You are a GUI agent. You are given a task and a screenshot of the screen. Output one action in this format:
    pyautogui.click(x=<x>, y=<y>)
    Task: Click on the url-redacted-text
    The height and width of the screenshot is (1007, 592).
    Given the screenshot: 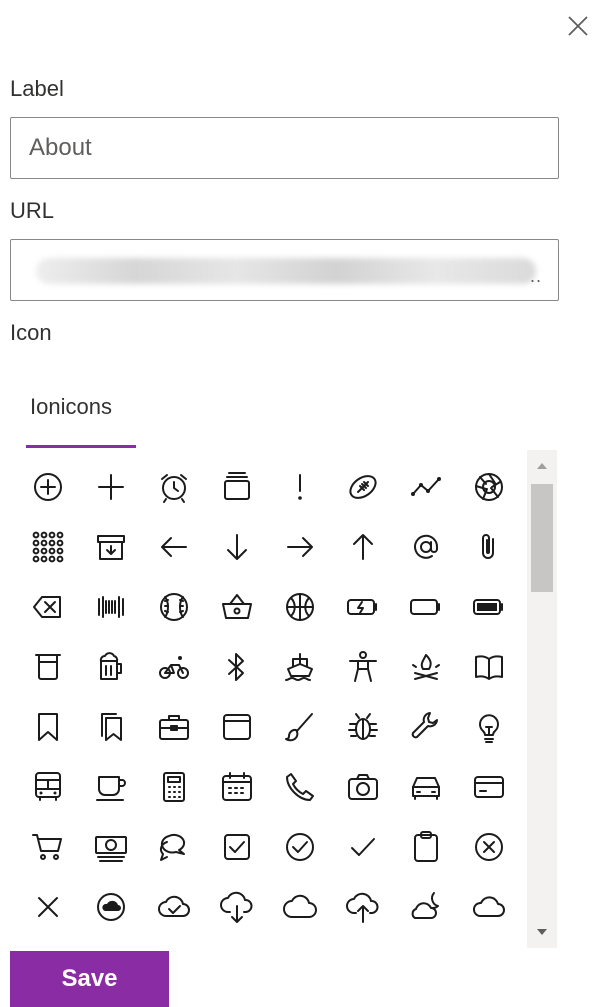 What is the action you would take?
    pyautogui.click(x=286, y=271)
    